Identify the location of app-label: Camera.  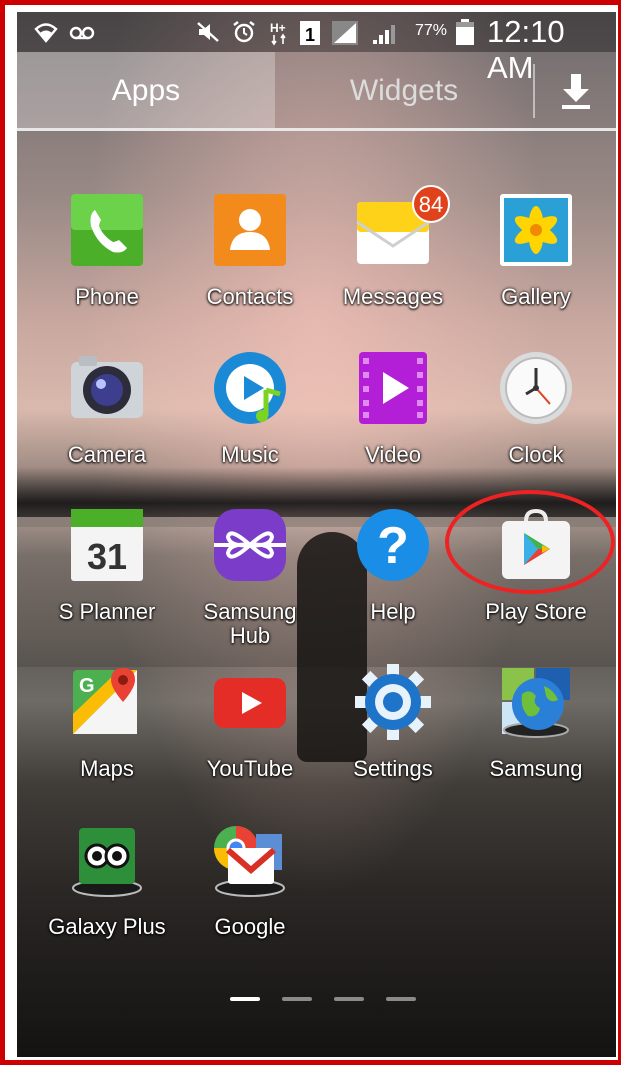
(107, 454).